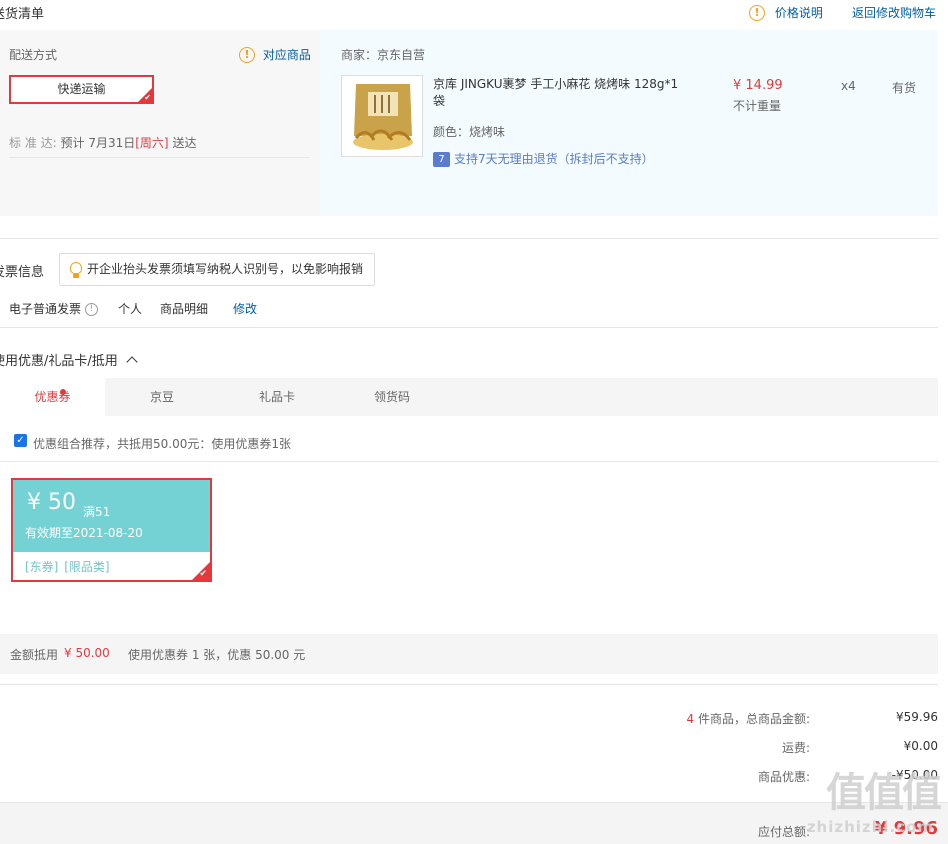  I want to click on product-quantity: x4, so click(848, 86).